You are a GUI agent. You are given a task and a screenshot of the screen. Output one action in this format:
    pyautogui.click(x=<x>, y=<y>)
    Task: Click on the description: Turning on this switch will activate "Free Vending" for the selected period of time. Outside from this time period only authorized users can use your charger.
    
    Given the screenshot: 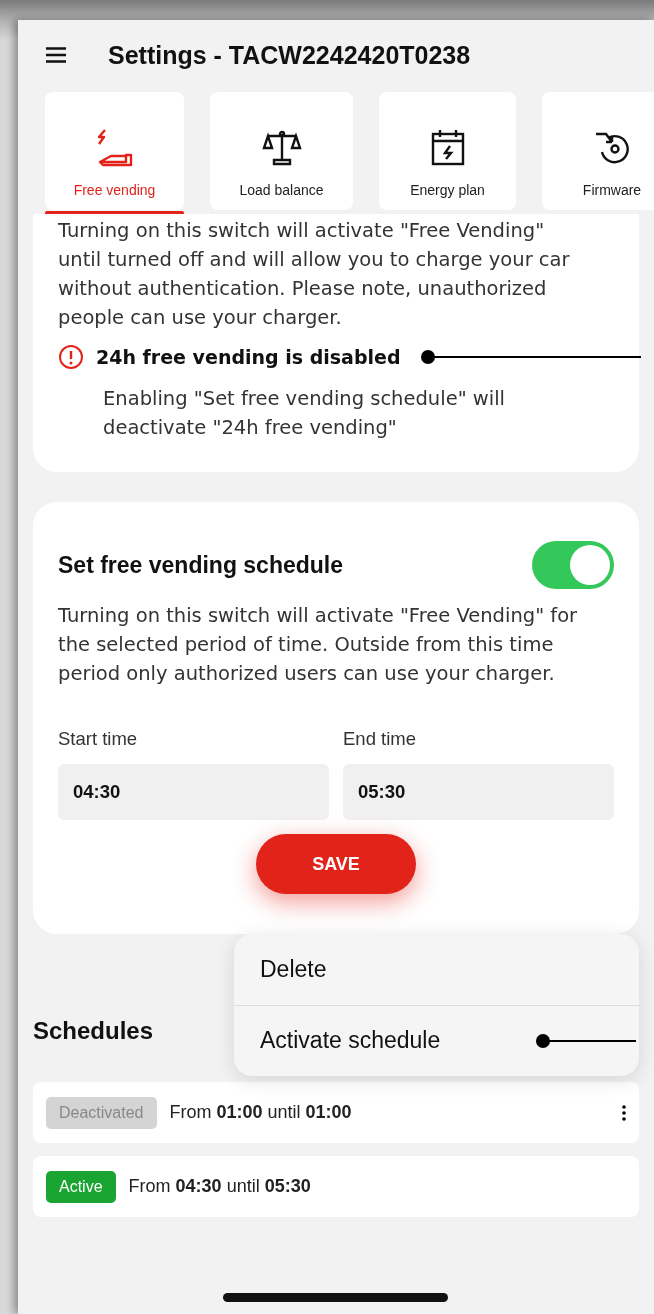 What is the action you would take?
    pyautogui.click(x=318, y=645)
    